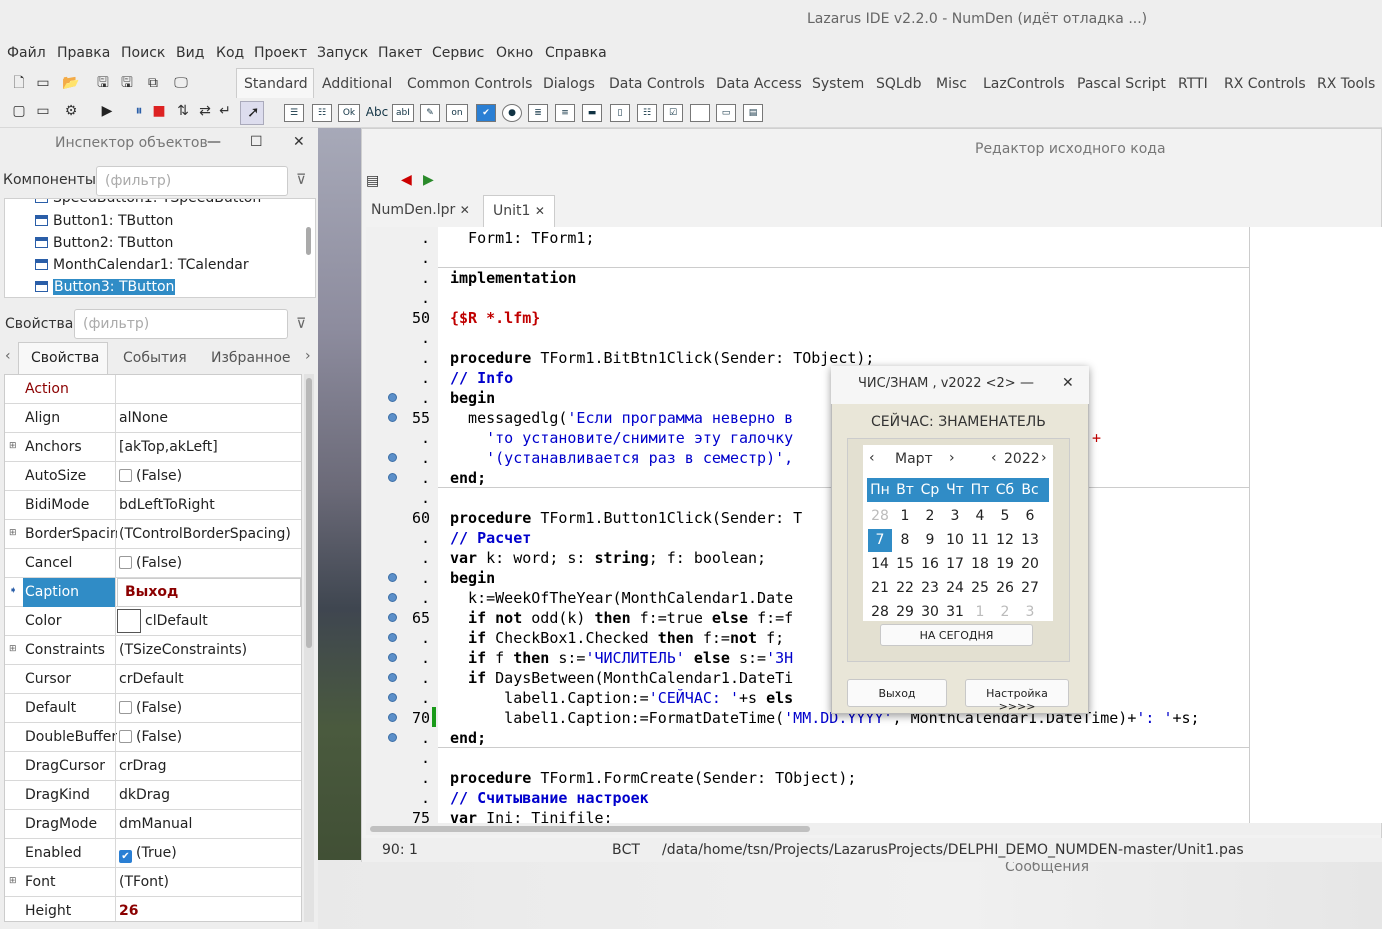 The height and width of the screenshot is (929, 1382). Describe the element at coordinates (1121, 84) in the screenshot. I see `palette-tab-pascal-script: Pascal Script` at that location.